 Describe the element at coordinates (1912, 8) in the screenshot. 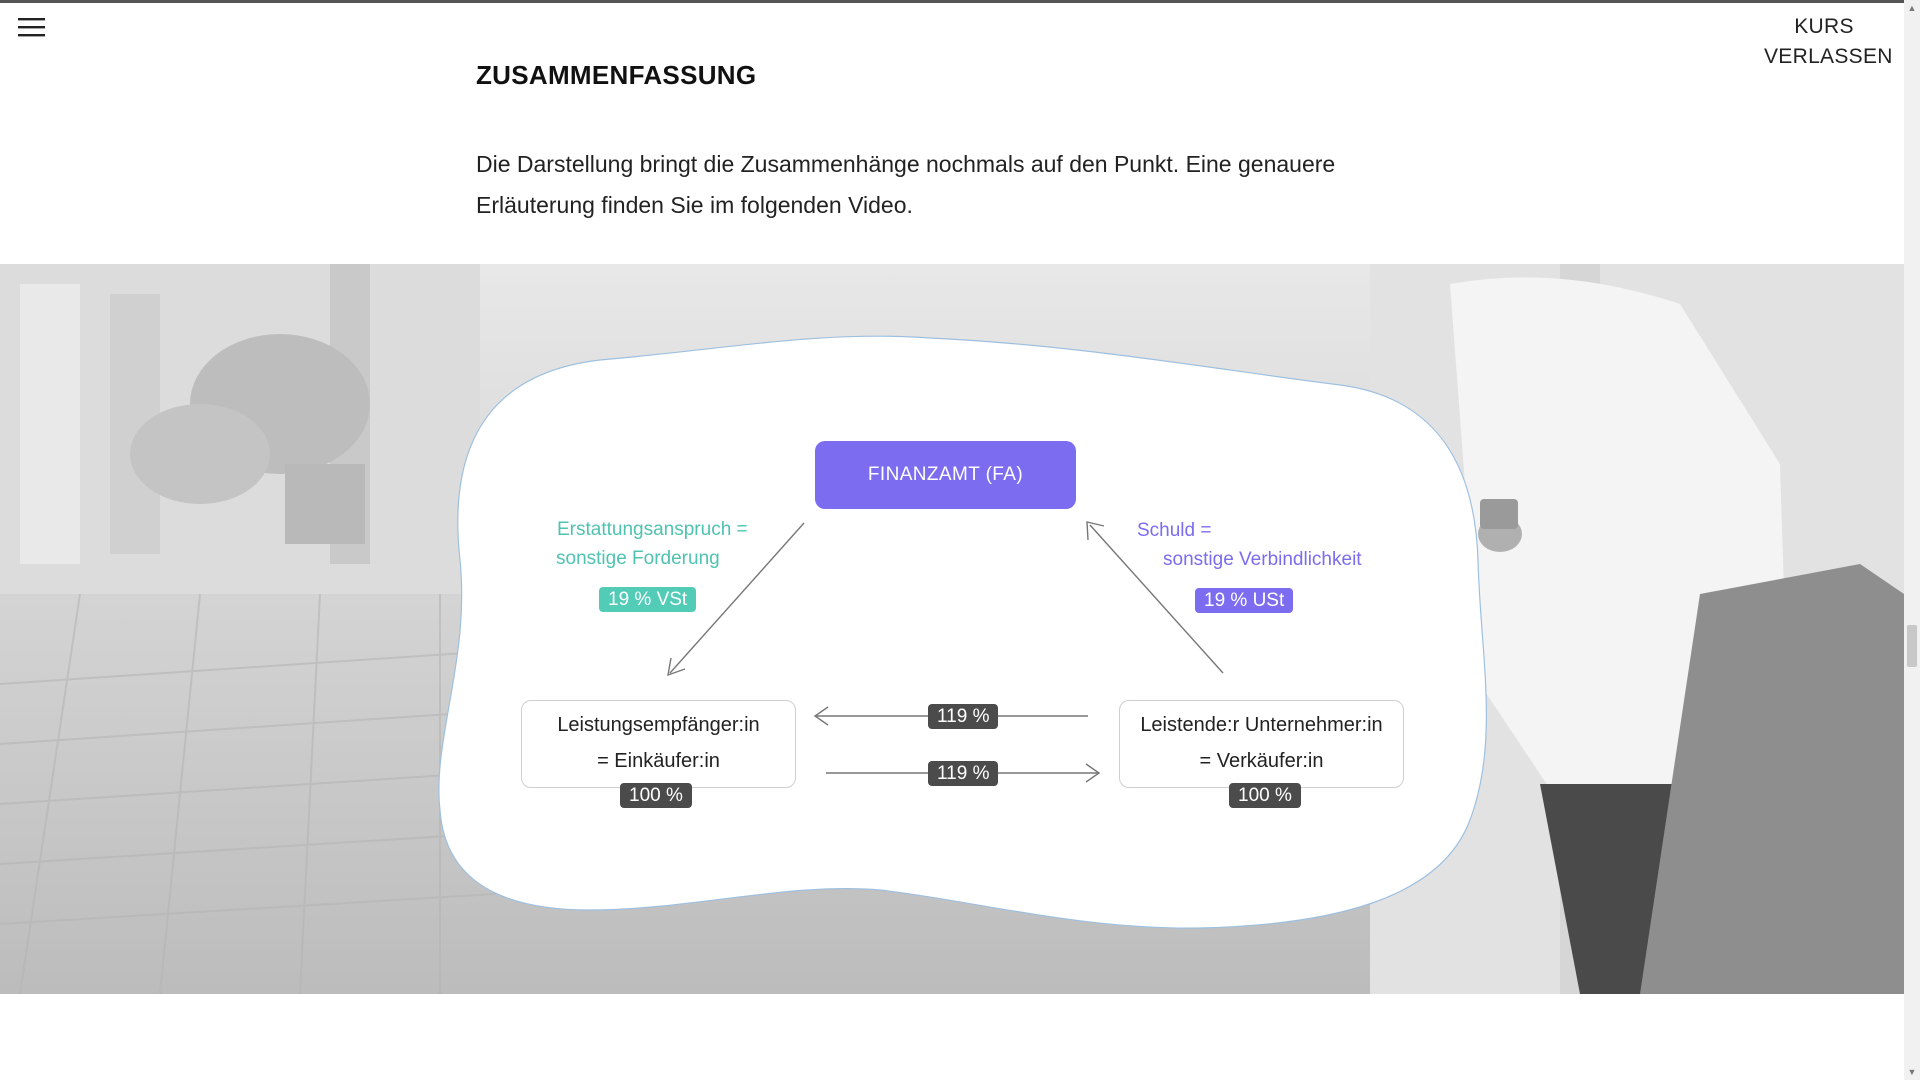

I see `scroll-up-arrow-icon: ▲` at that location.